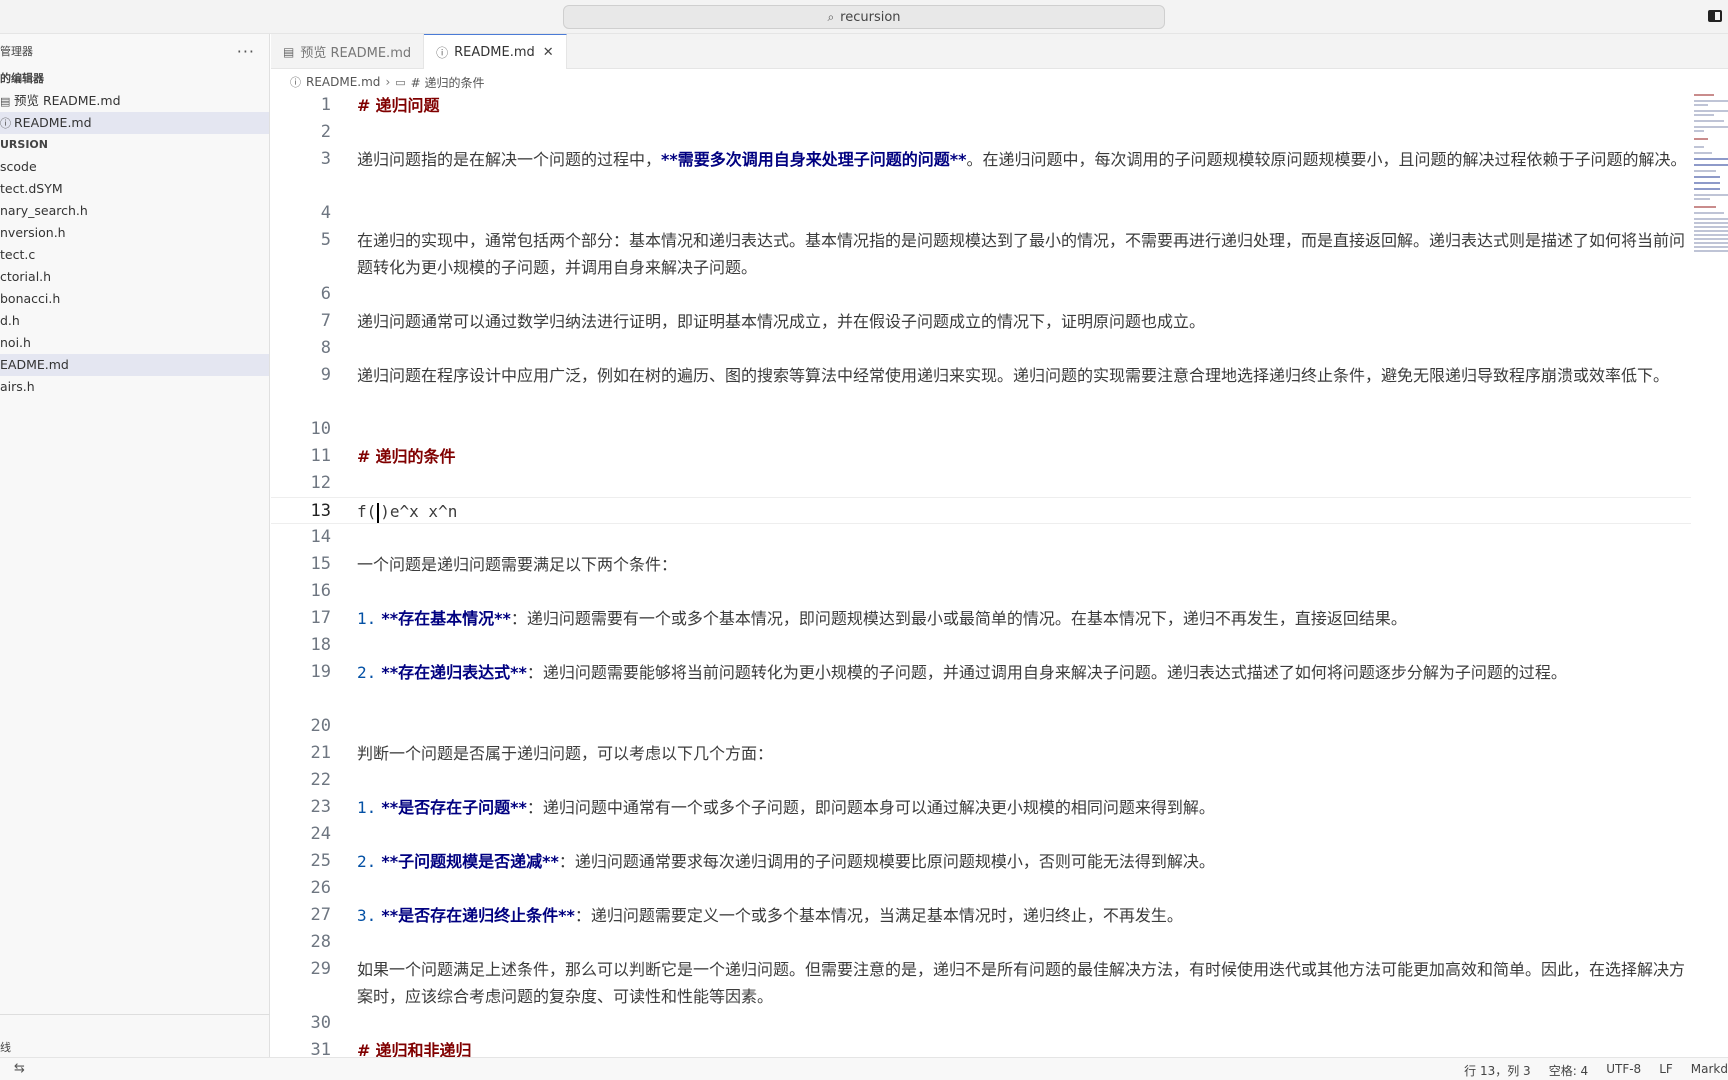  I want to click on line-content: # 递归的条件, so click(1022, 456).